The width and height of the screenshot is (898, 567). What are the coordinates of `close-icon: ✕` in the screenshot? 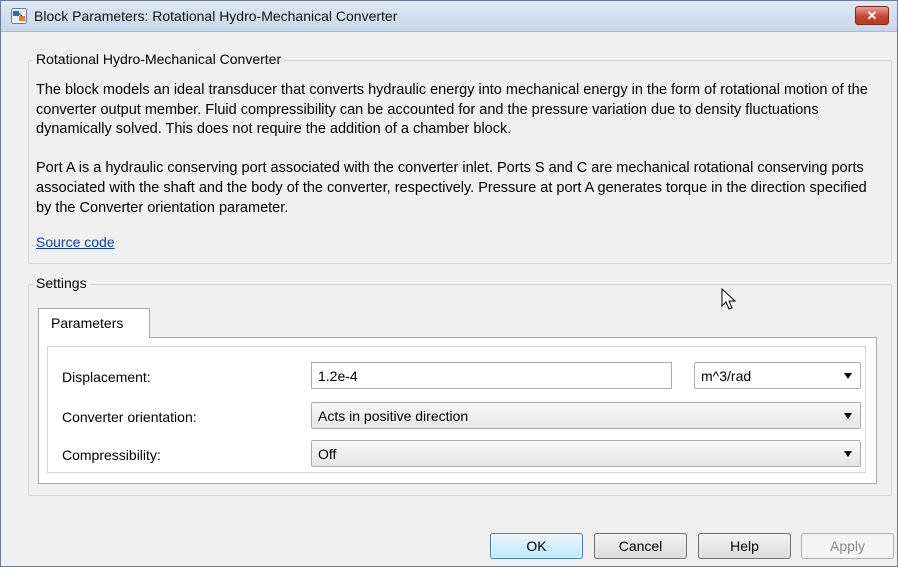 It's located at (872, 15).